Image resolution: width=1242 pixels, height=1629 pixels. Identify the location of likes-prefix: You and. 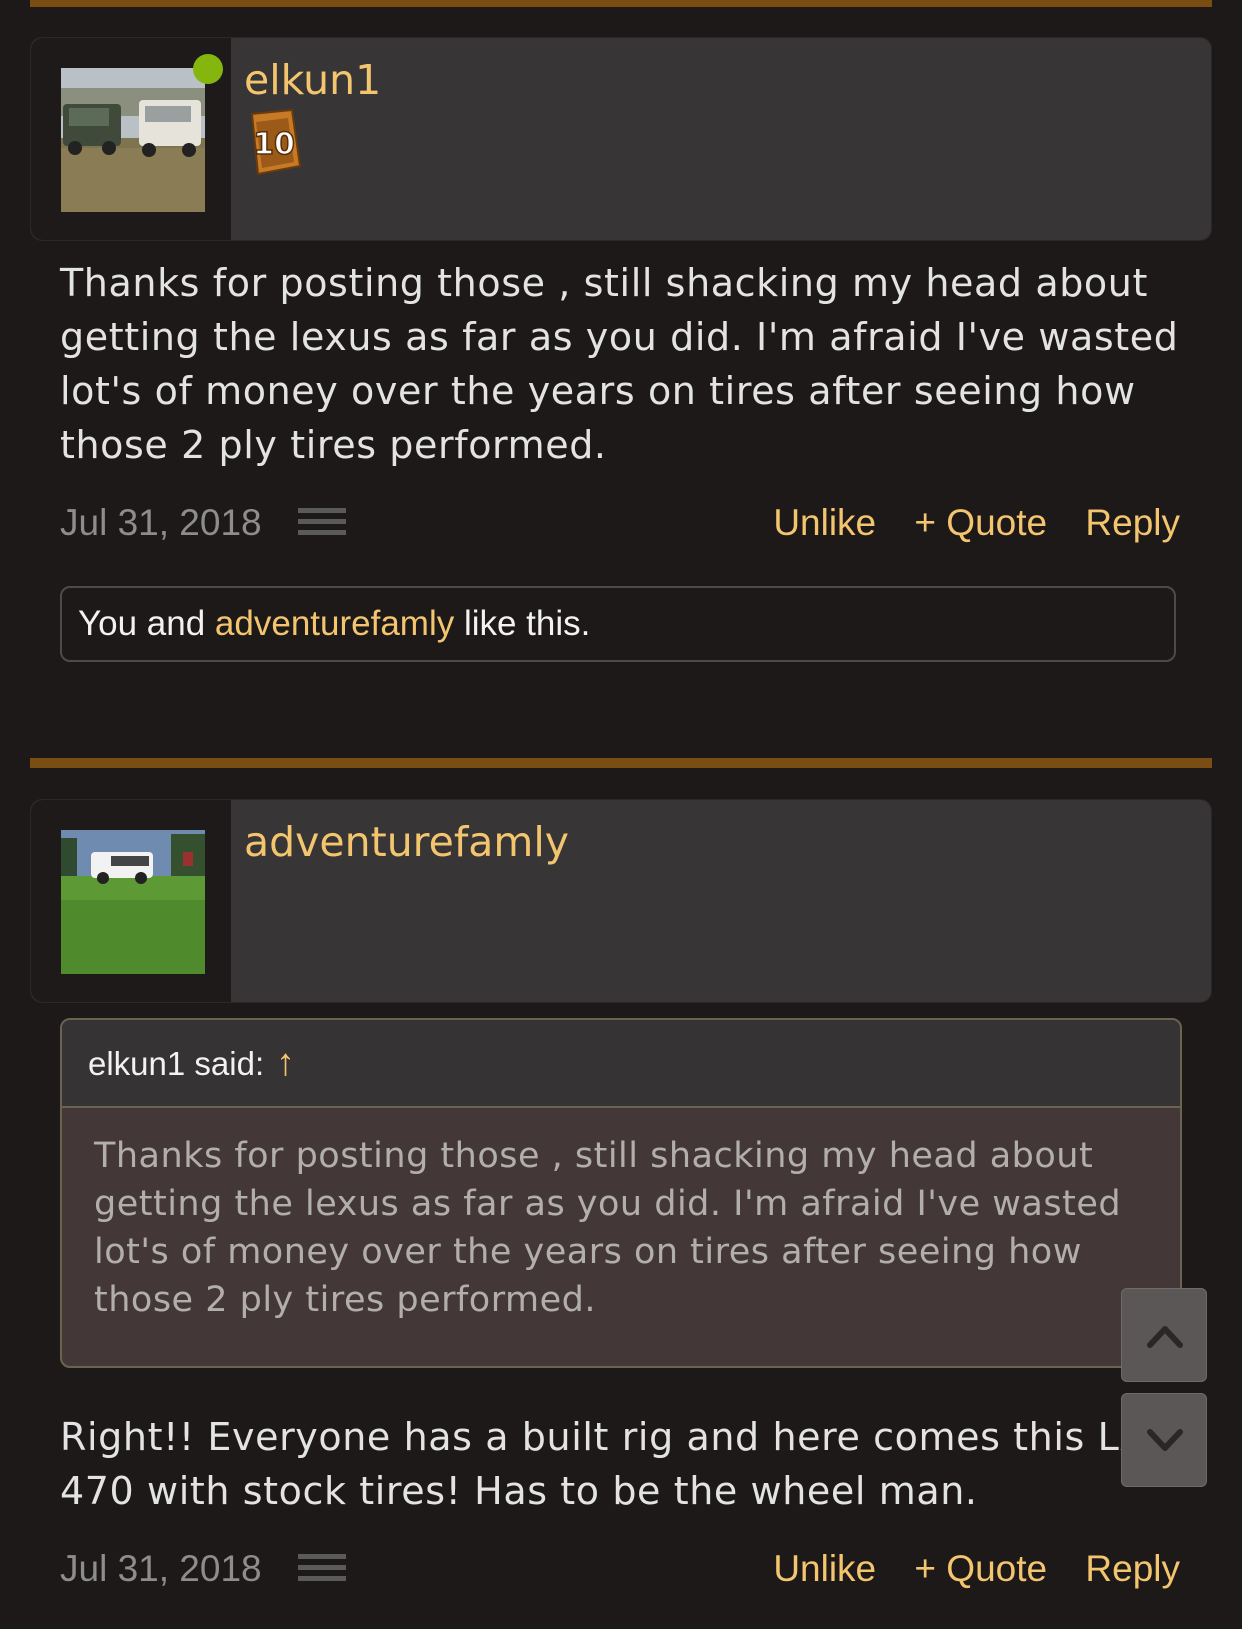
(146, 623).